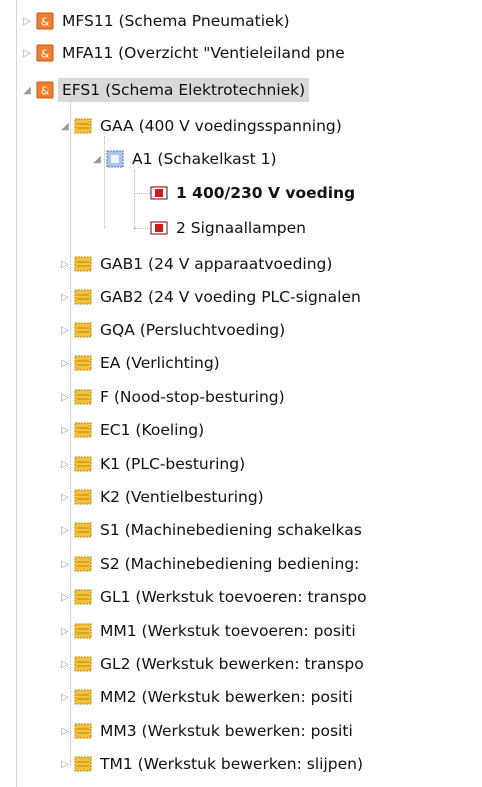 The width and height of the screenshot is (482, 787). I want to click on tree-node-label: GQA (Persluchtvoeding), so click(193, 330).